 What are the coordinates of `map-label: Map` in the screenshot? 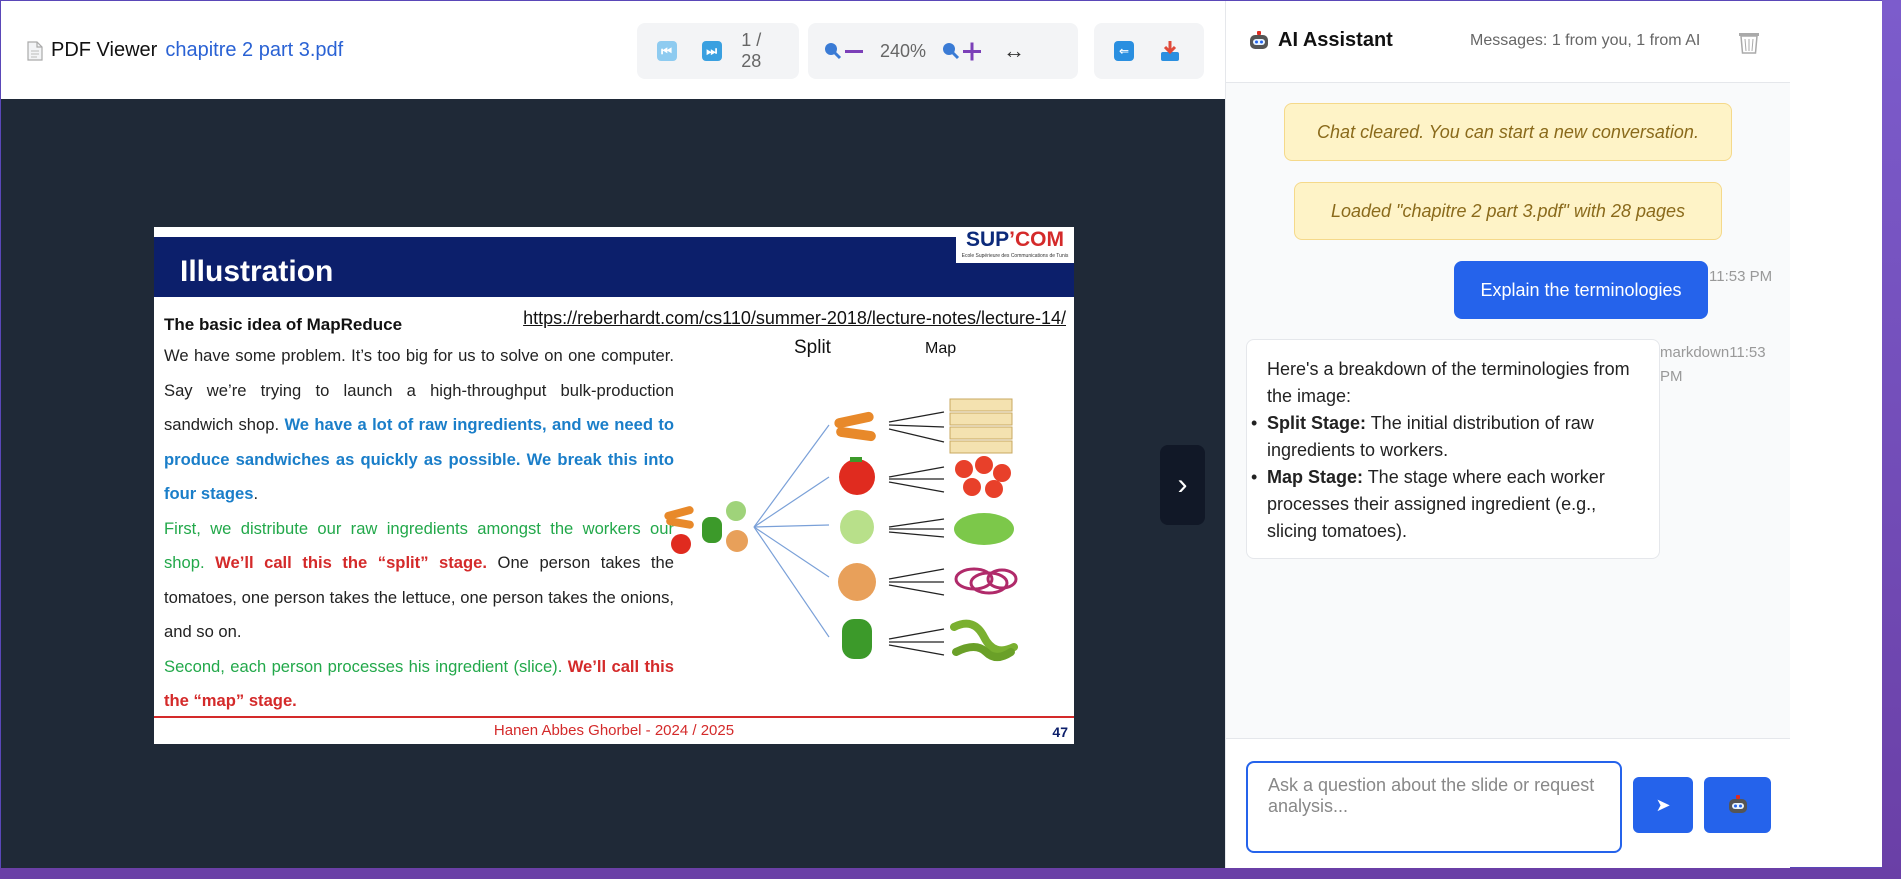 It's located at (941, 348).